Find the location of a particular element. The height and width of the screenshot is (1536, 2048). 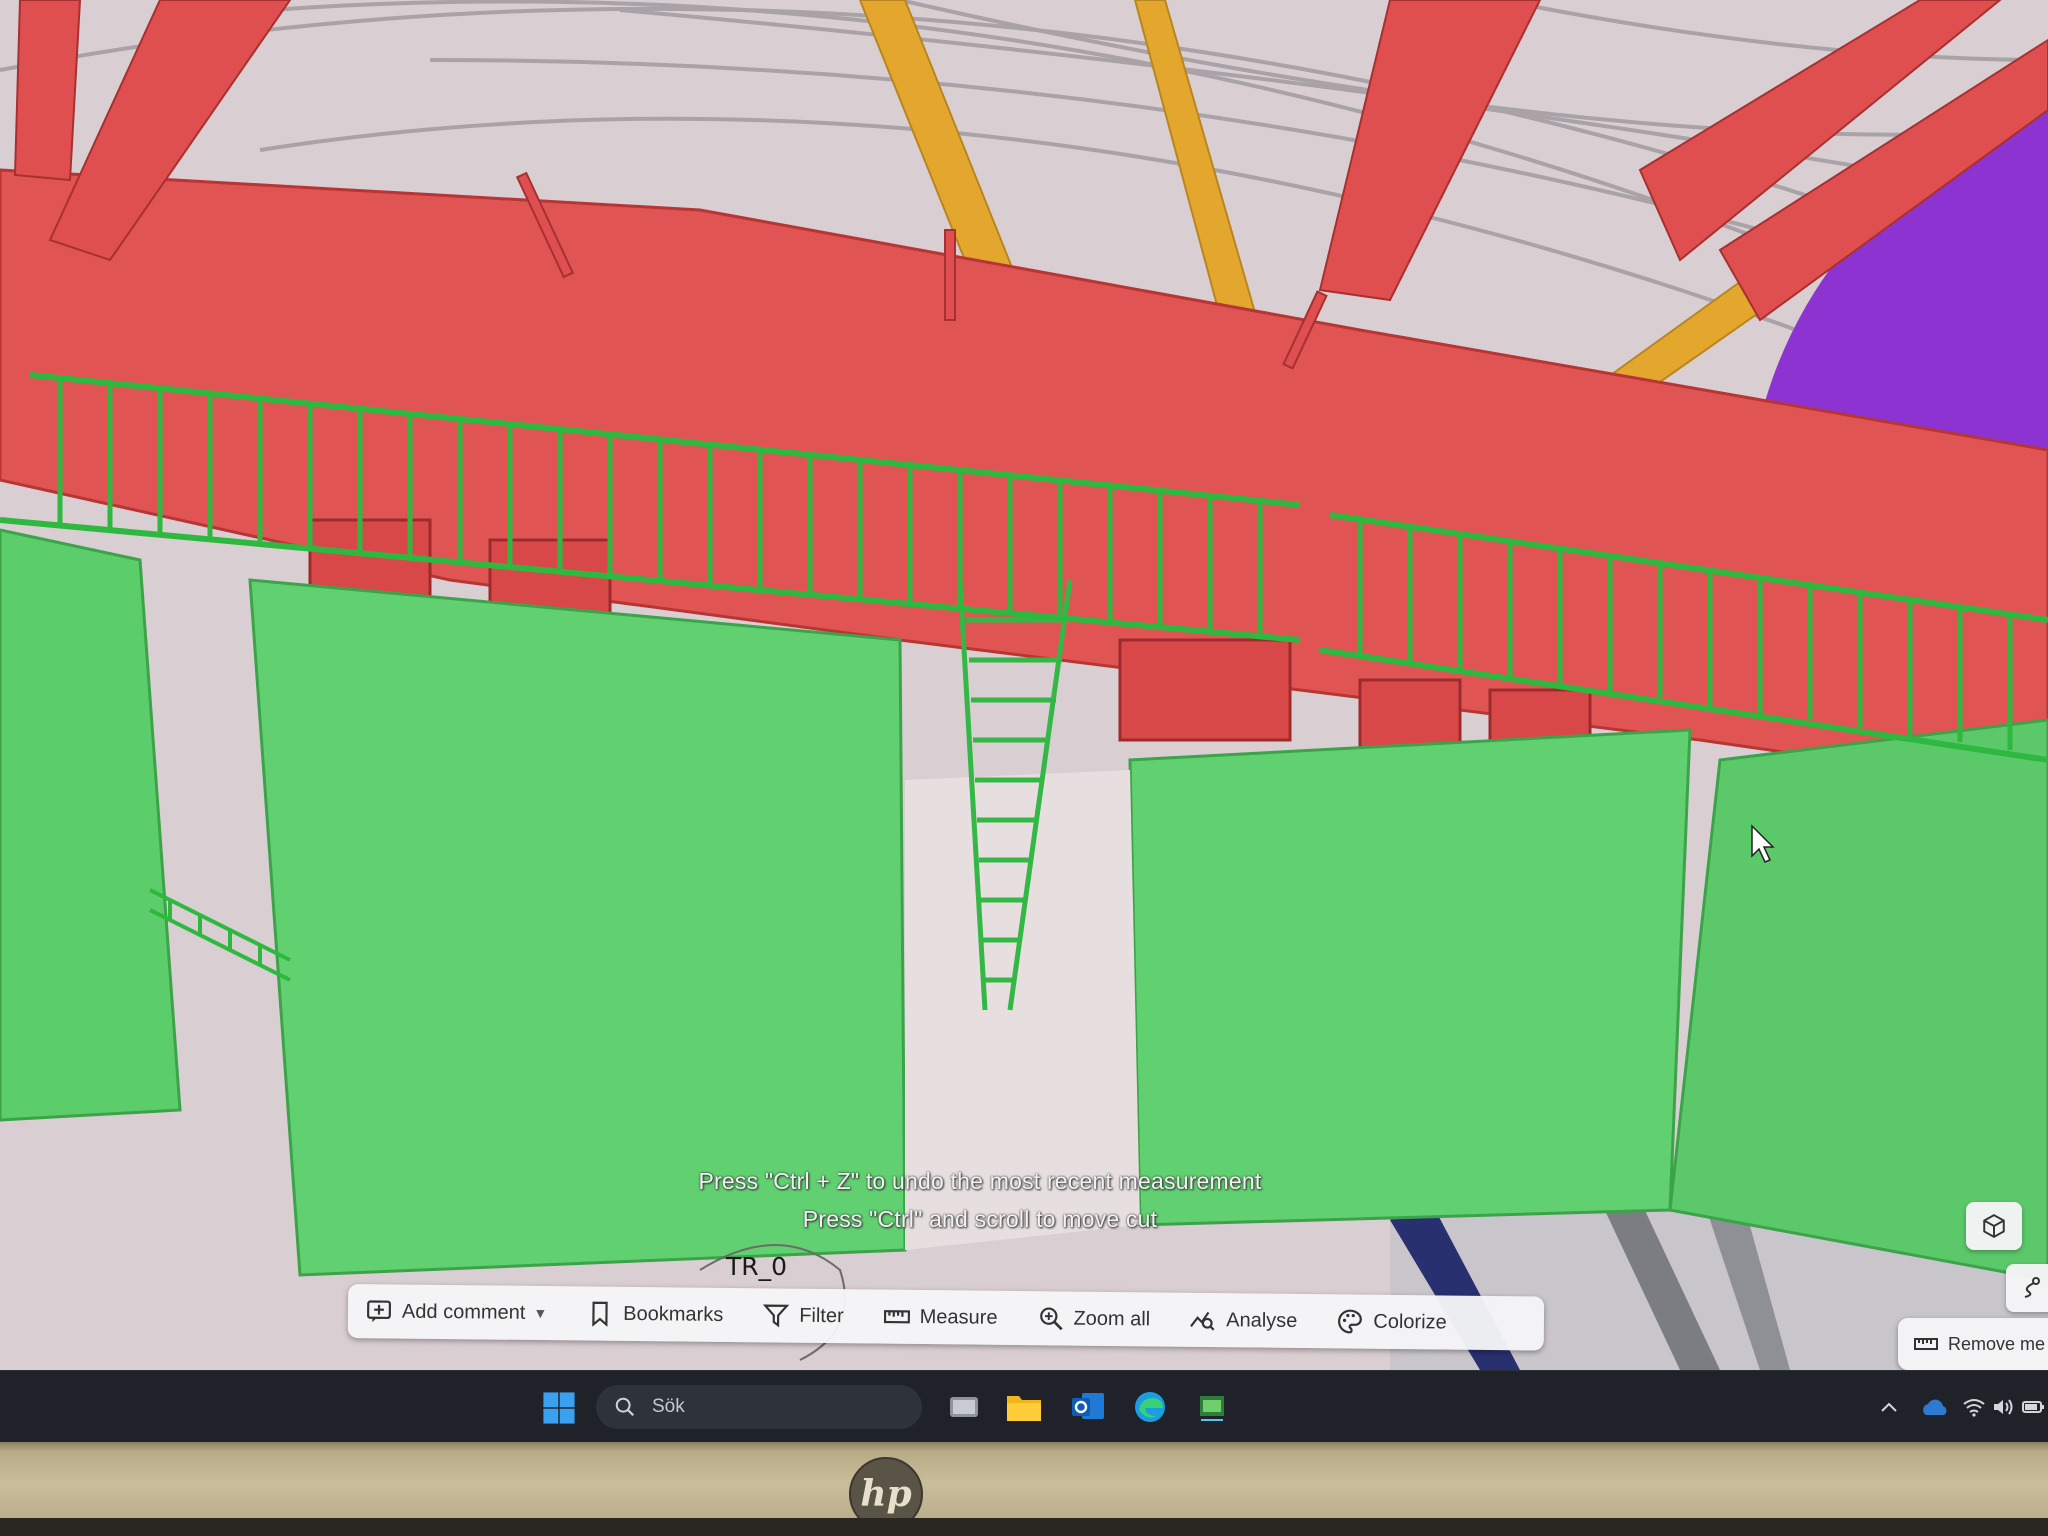

add-comment-icon is located at coordinates (379, 1311).